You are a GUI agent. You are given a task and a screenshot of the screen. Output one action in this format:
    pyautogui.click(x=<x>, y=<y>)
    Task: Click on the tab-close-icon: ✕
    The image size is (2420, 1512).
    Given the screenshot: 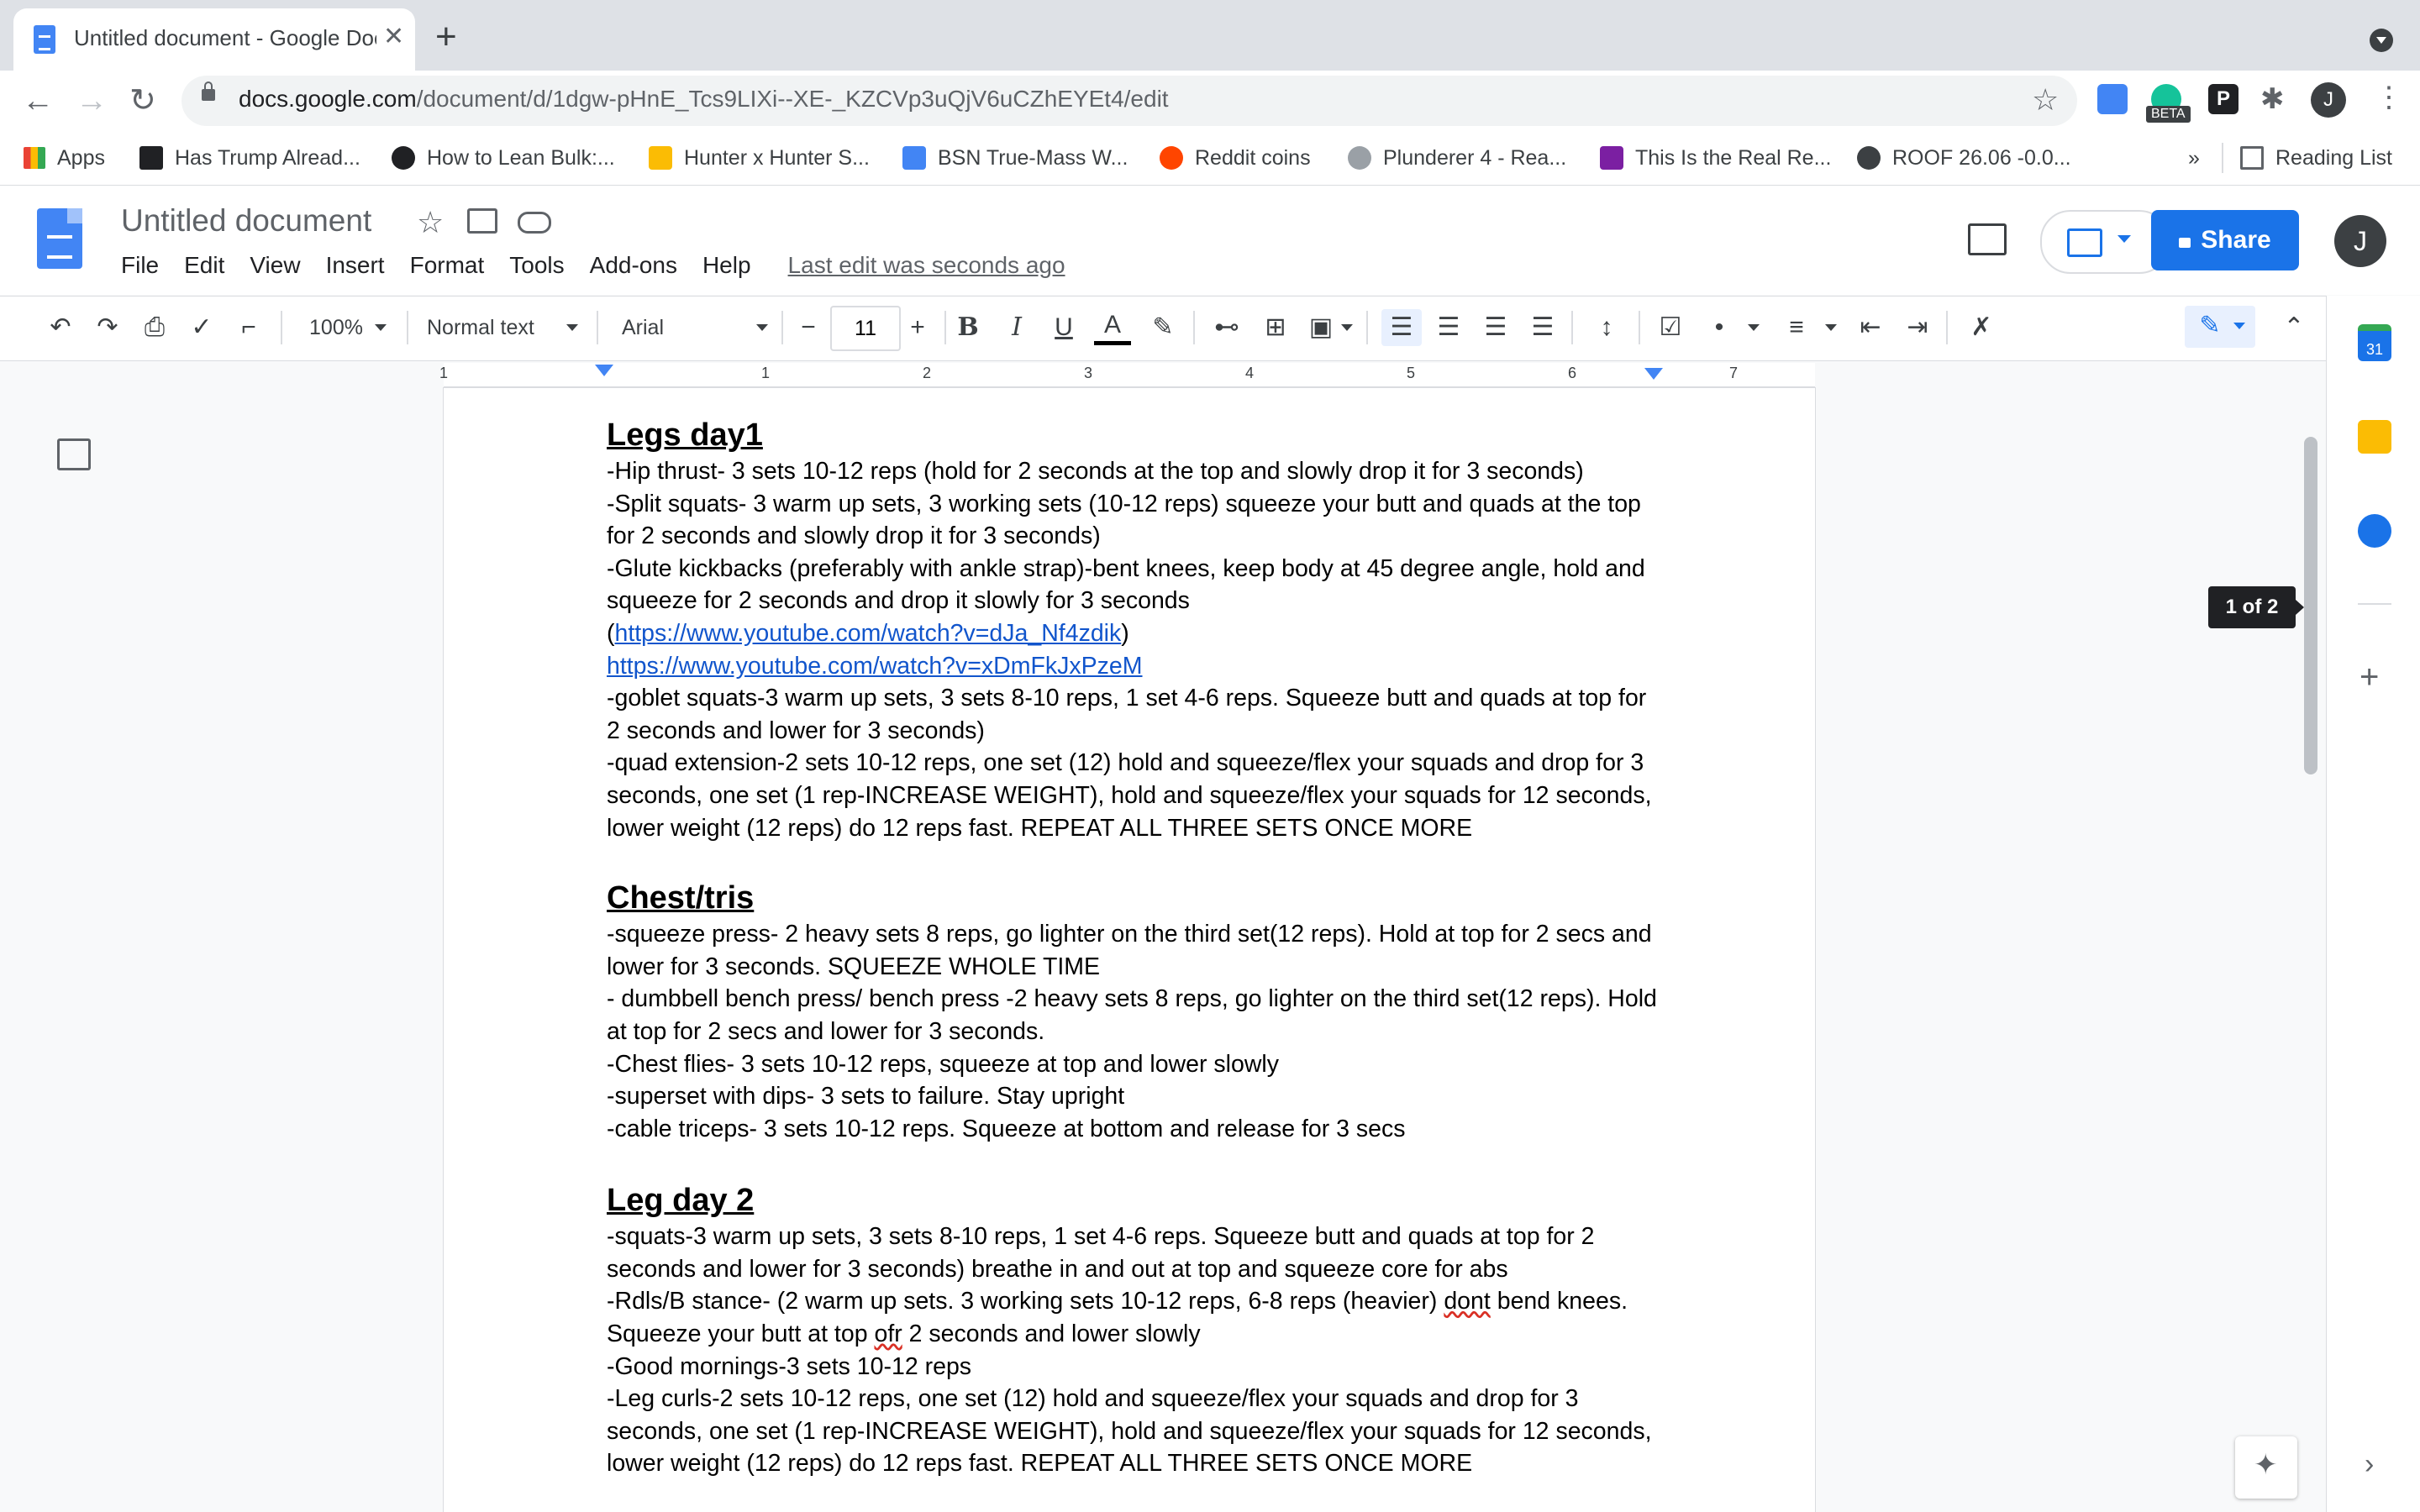 What is the action you would take?
    pyautogui.click(x=393, y=36)
    